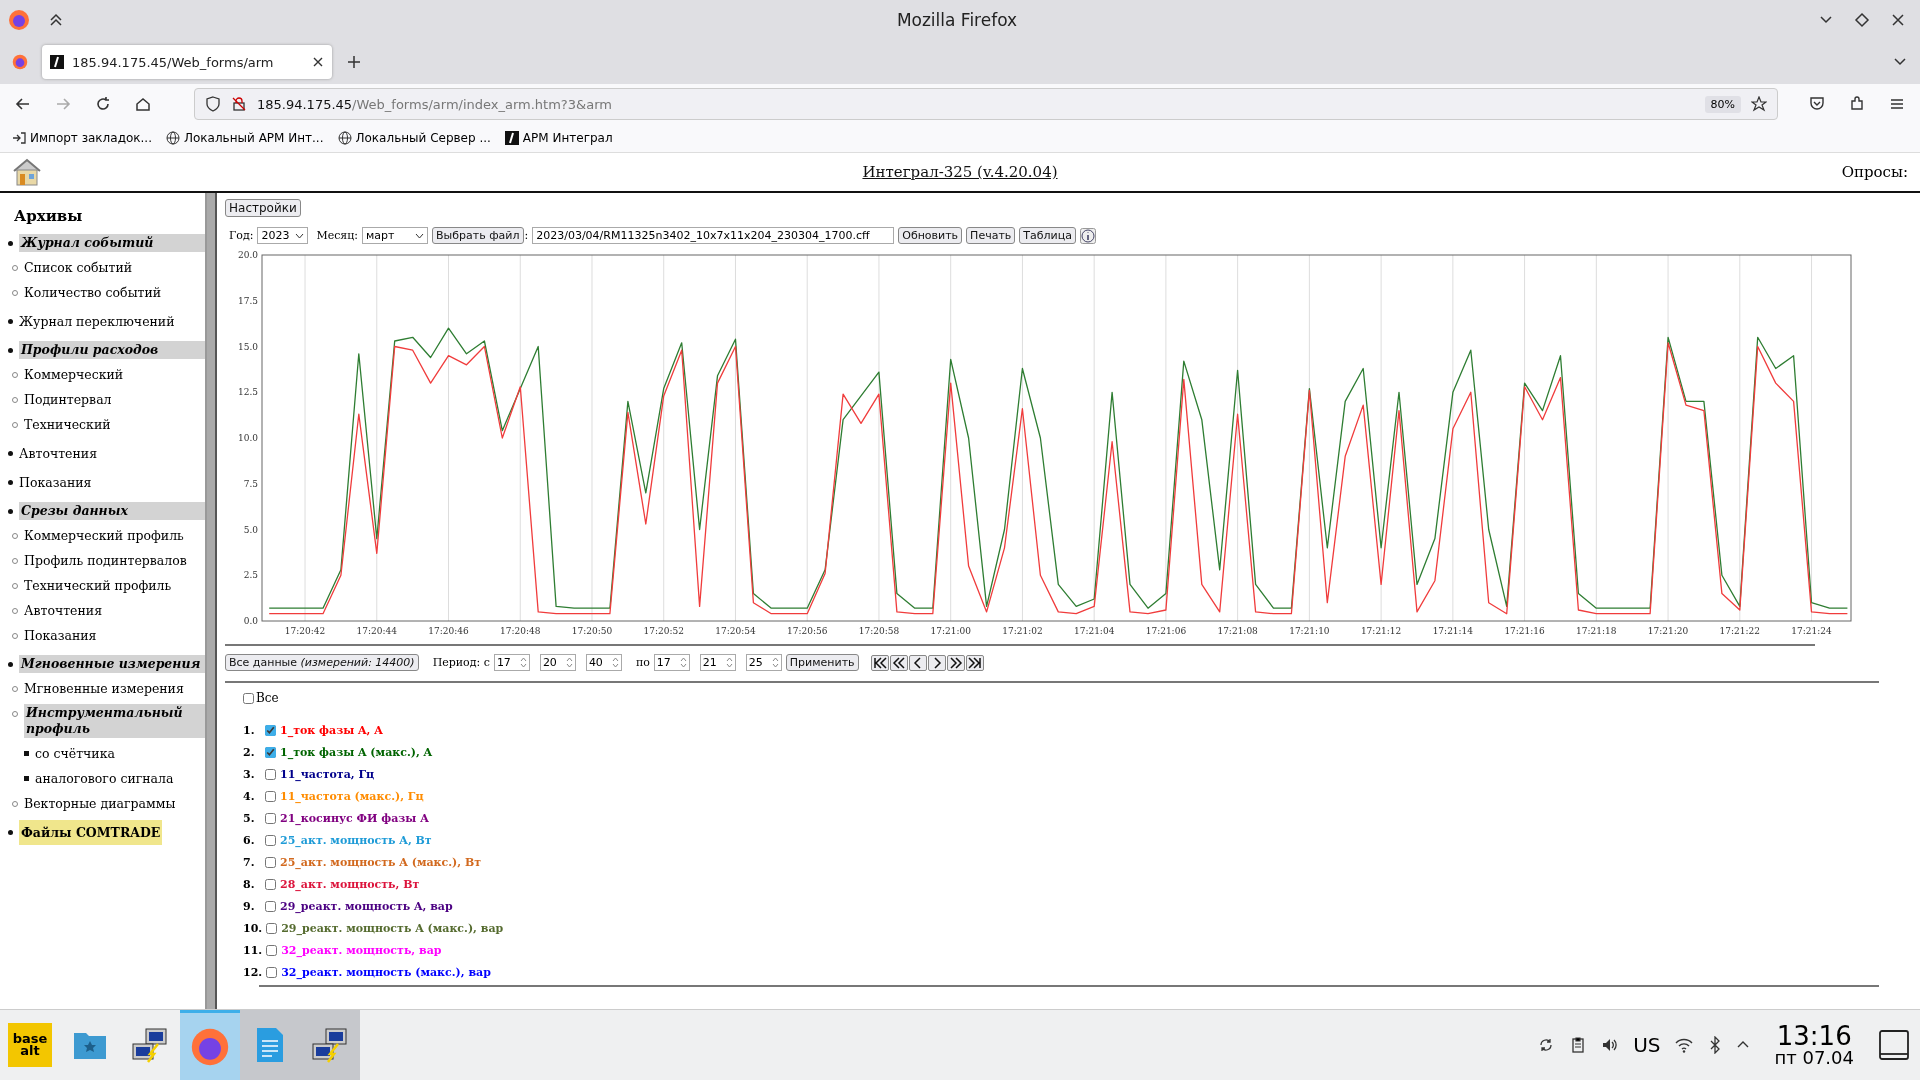 The image size is (1920, 1080). What do you see at coordinates (143, 104) in the screenshot?
I see `home-icon` at bounding box center [143, 104].